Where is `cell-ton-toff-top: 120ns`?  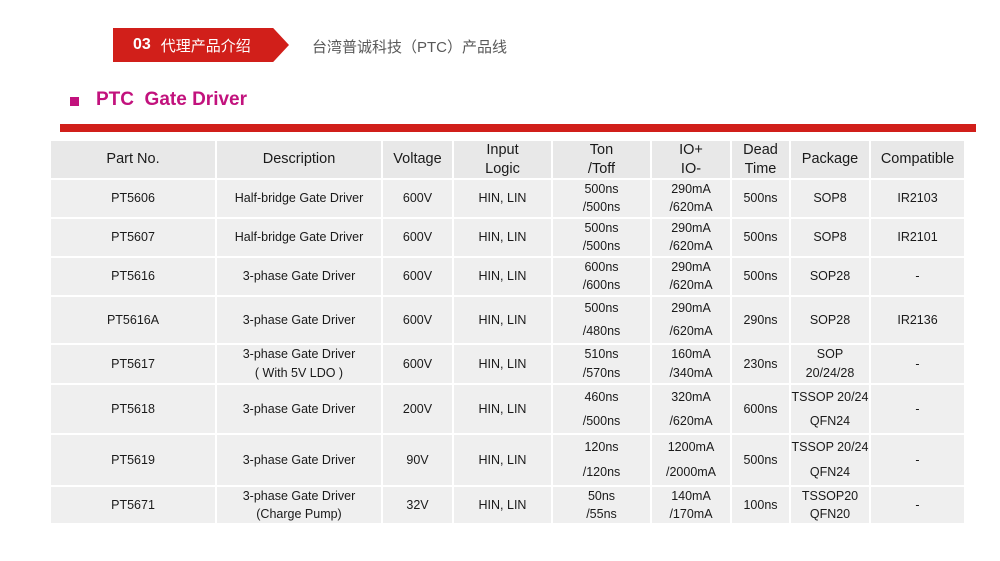 cell-ton-toff-top: 120ns is located at coordinates (601, 447).